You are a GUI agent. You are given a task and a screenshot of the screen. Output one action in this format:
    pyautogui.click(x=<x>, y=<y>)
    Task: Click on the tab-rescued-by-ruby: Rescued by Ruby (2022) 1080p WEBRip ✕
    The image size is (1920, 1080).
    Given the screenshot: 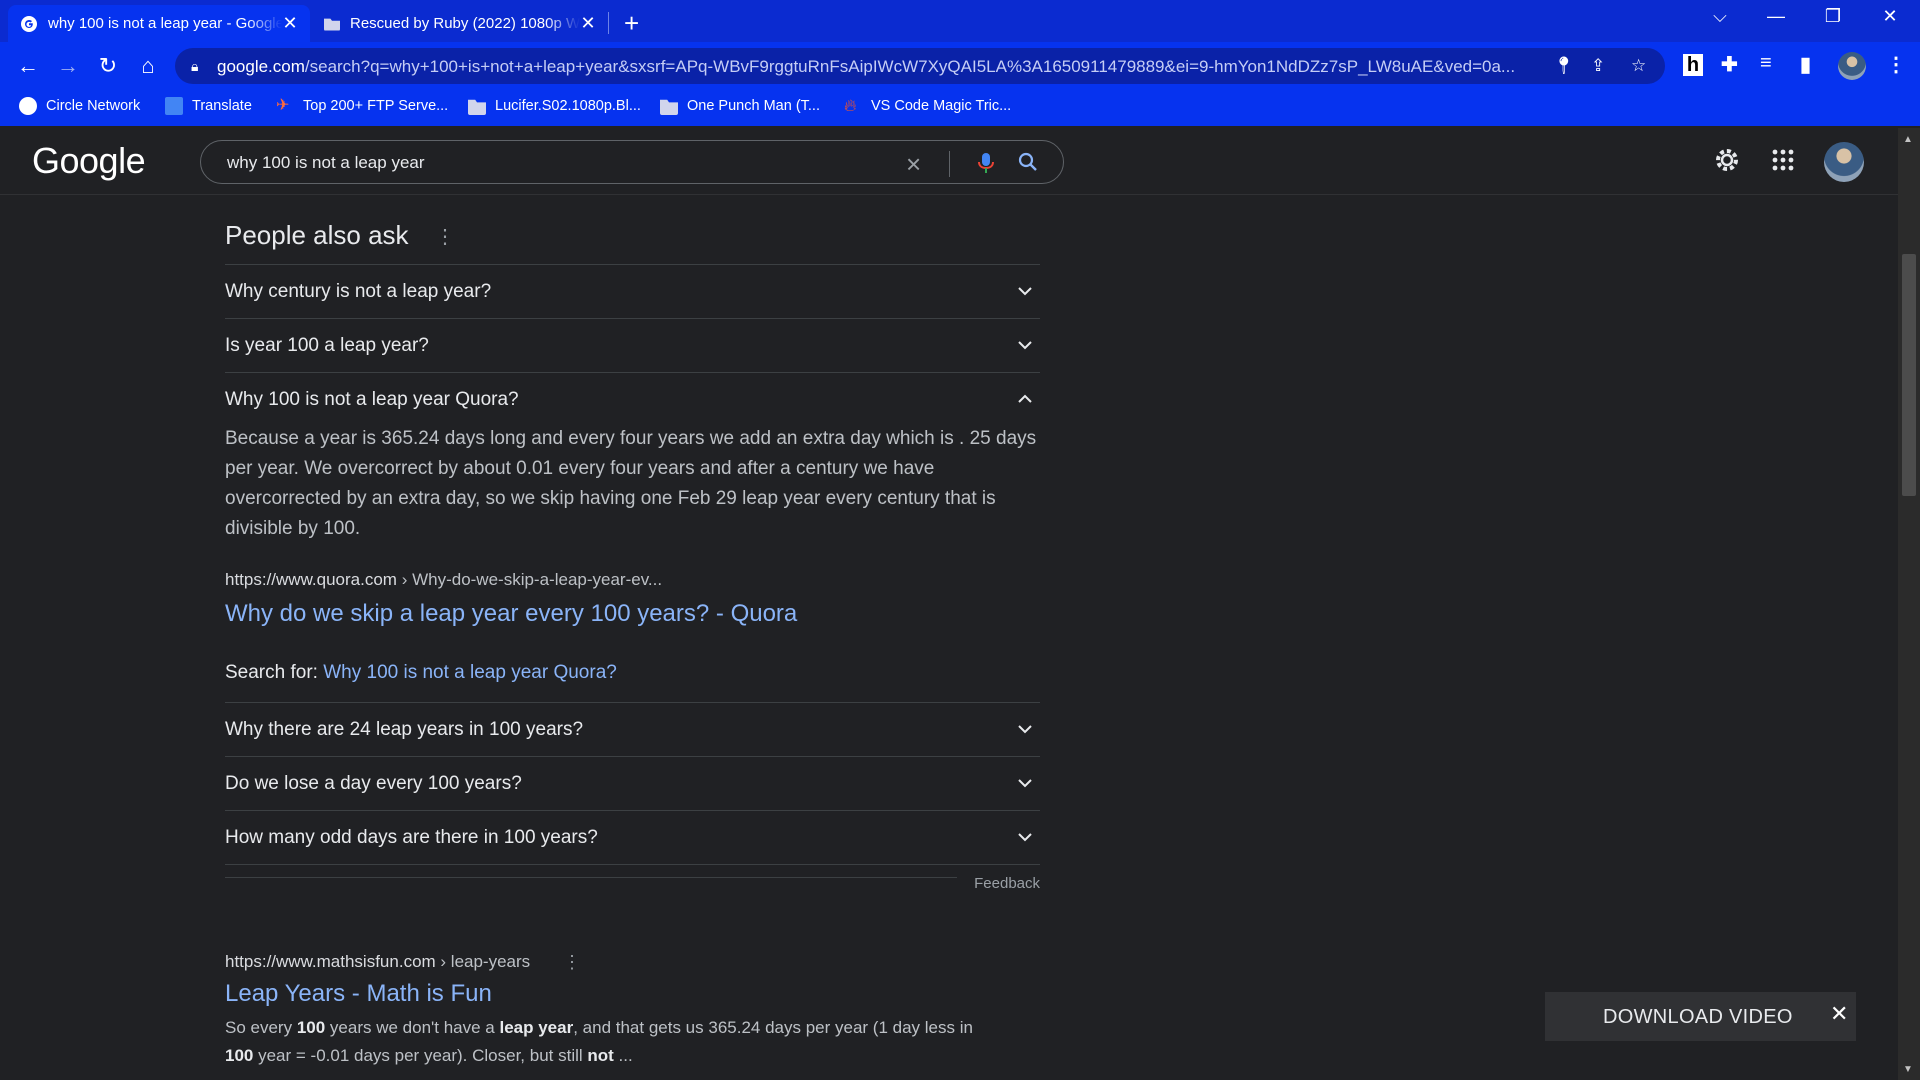 What is the action you would take?
    pyautogui.click(x=460, y=23)
    